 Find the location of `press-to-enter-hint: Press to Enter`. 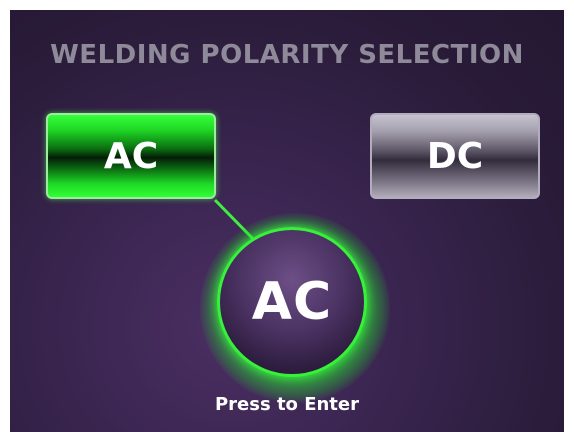

press-to-enter-hint: Press to Enter is located at coordinates (286, 404).